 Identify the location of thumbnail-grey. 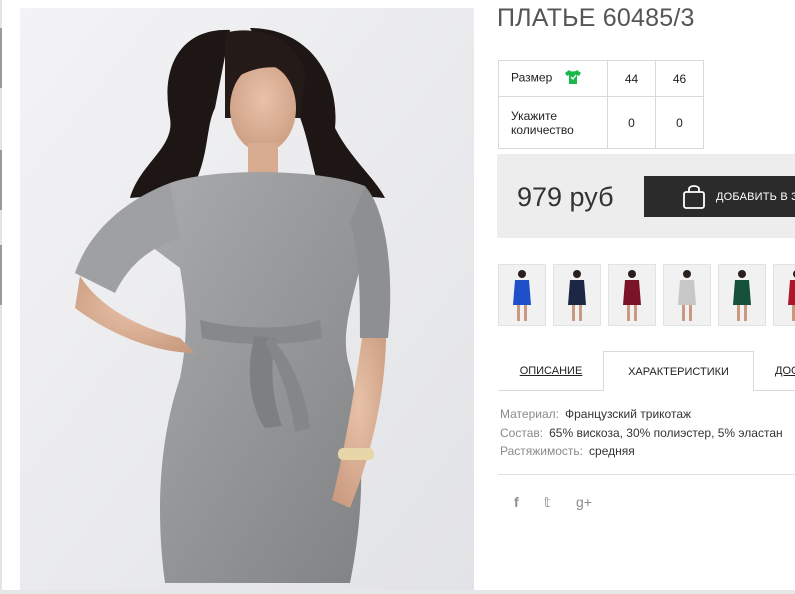
(687, 295).